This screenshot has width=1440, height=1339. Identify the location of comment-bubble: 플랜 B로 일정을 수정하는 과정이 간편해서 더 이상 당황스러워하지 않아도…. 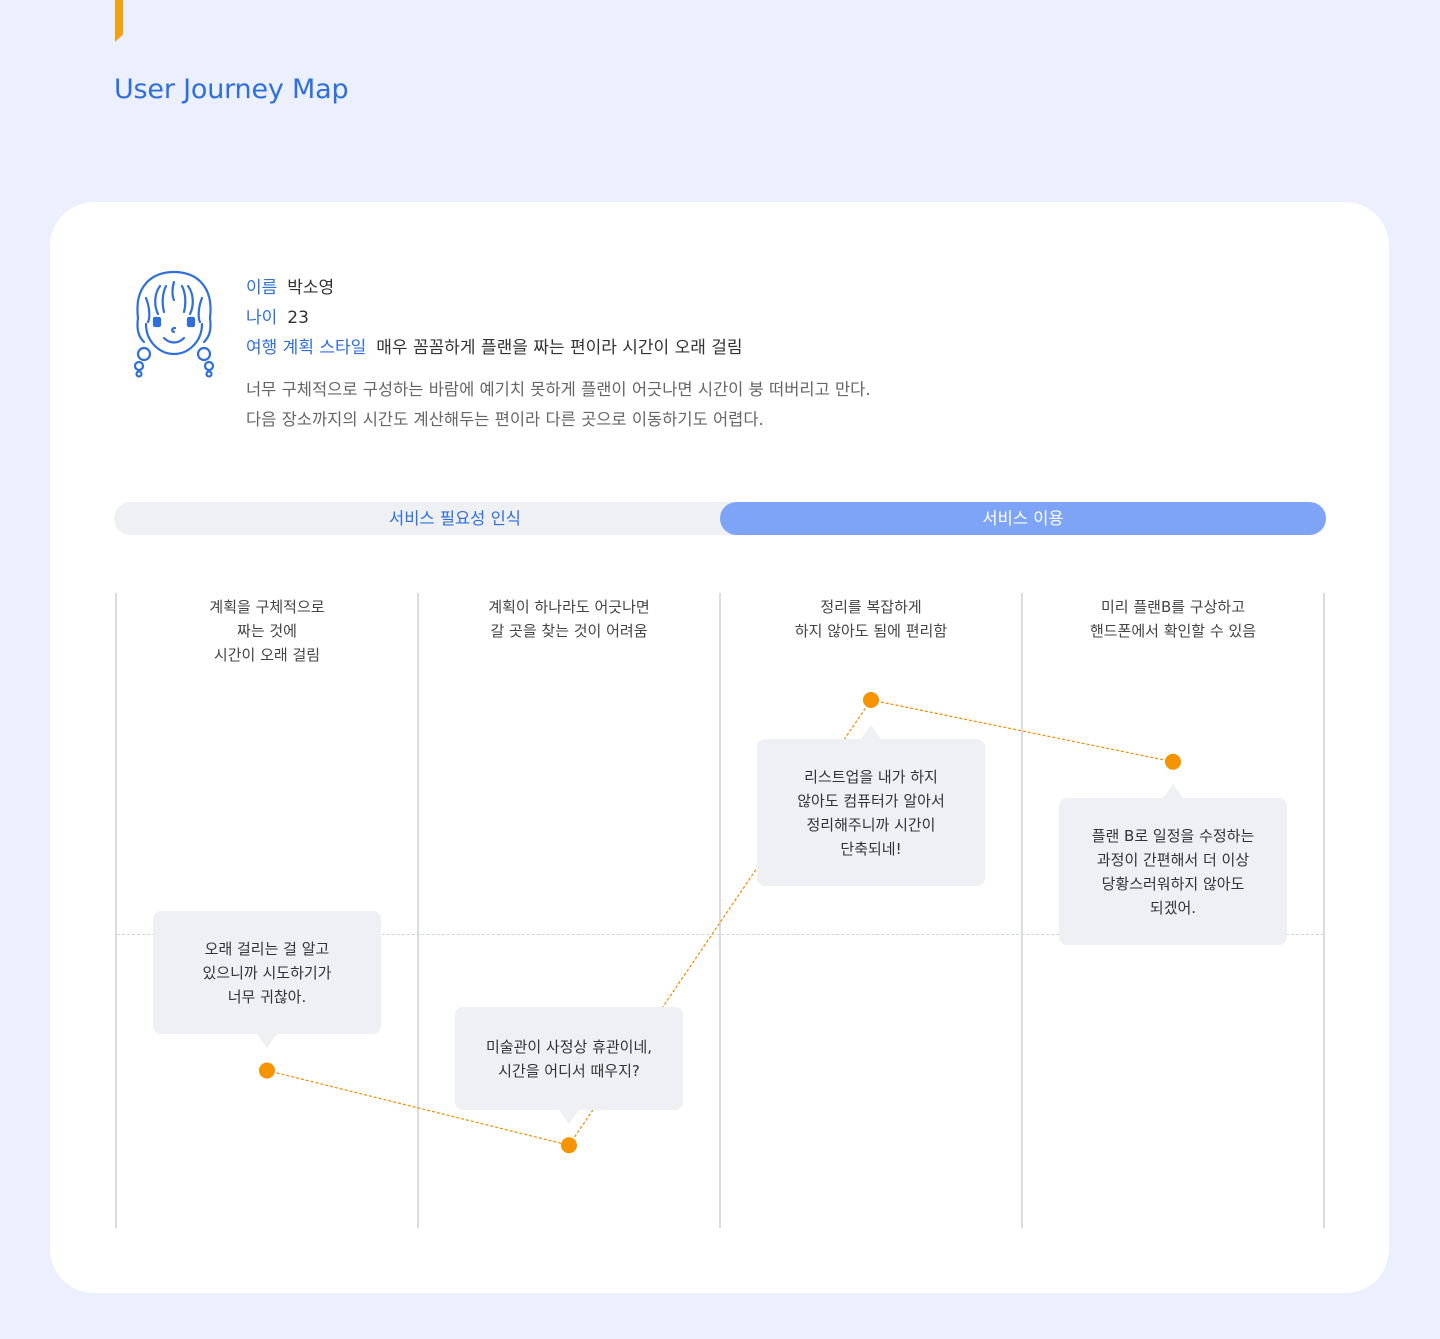
(1173, 871).